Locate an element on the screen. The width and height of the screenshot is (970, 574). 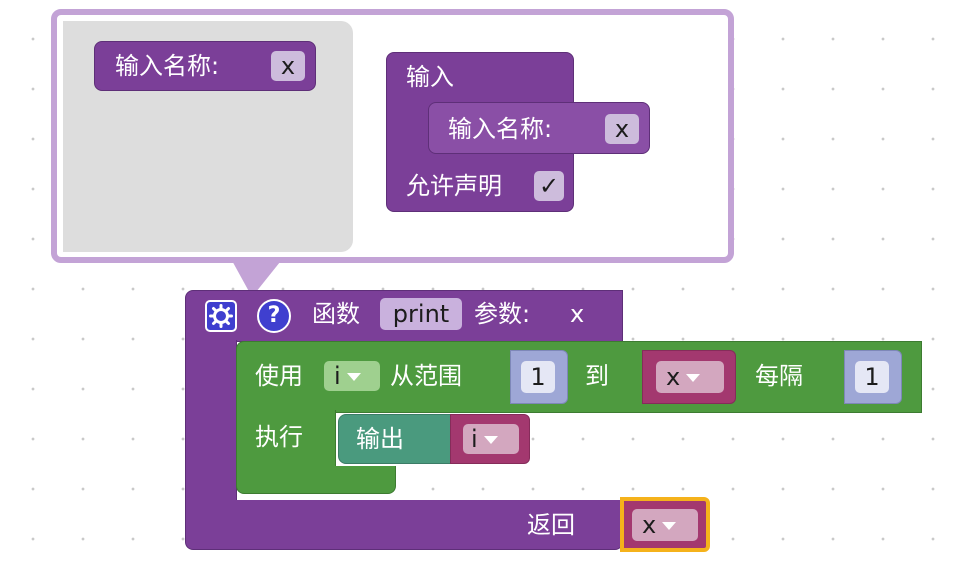
for-step-label: 每隔 is located at coordinates (779, 376).